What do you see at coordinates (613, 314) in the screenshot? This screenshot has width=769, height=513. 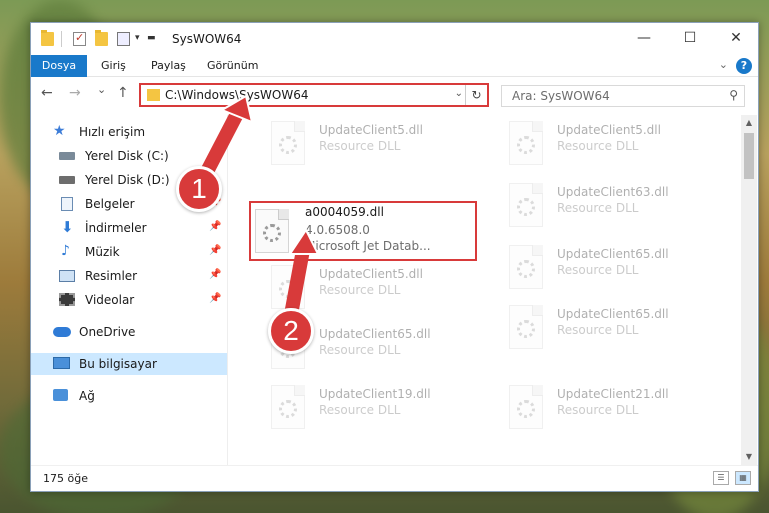 I see `file-name: UpdateClient65.dll` at bounding box center [613, 314].